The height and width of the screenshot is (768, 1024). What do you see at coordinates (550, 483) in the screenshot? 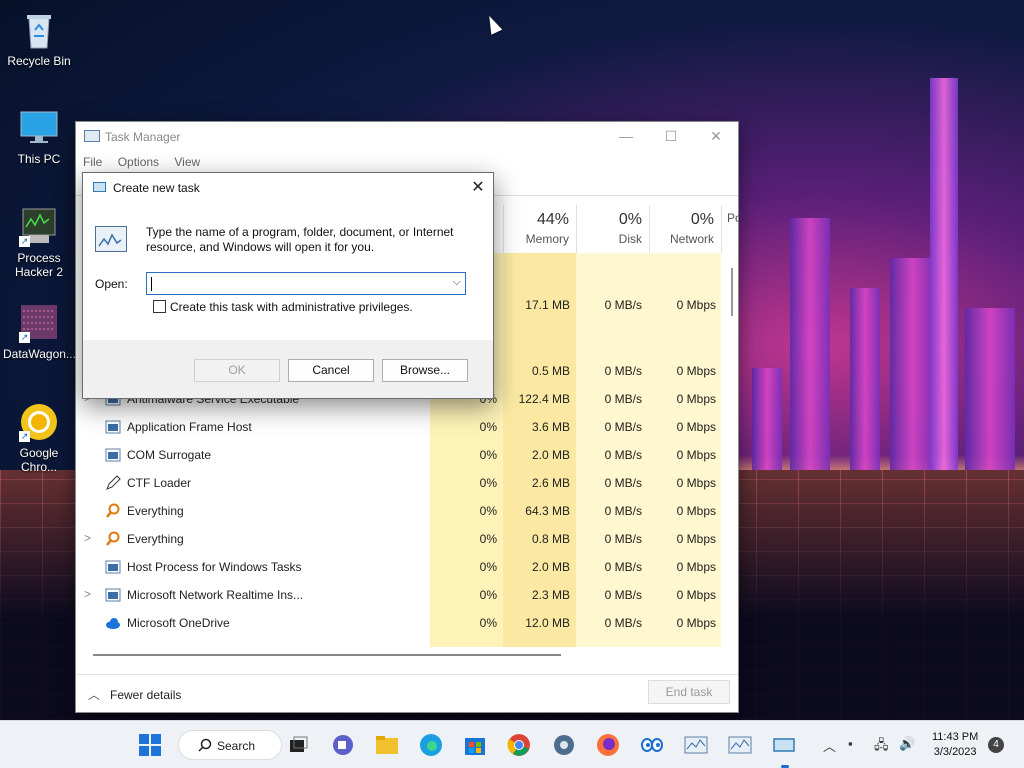
I see `memory-cell: 2.6 MB` at bounding box center [550, 483].